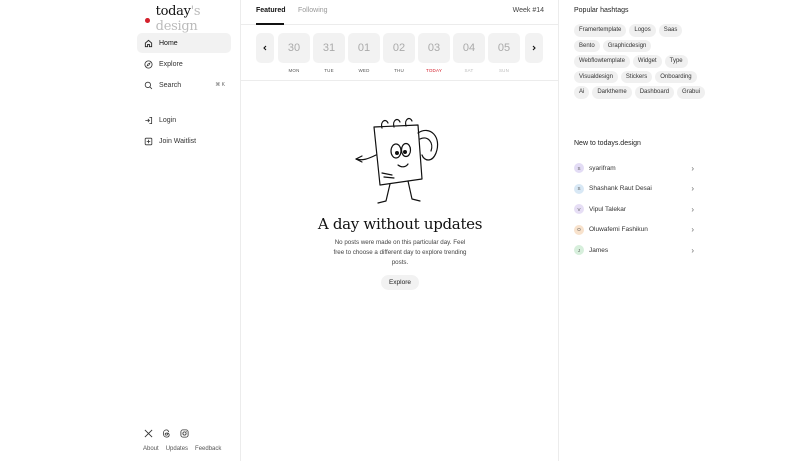 The width and height of the screenshot is (800, 461). I want to click on chevron-right-icon, so click(534, 48).